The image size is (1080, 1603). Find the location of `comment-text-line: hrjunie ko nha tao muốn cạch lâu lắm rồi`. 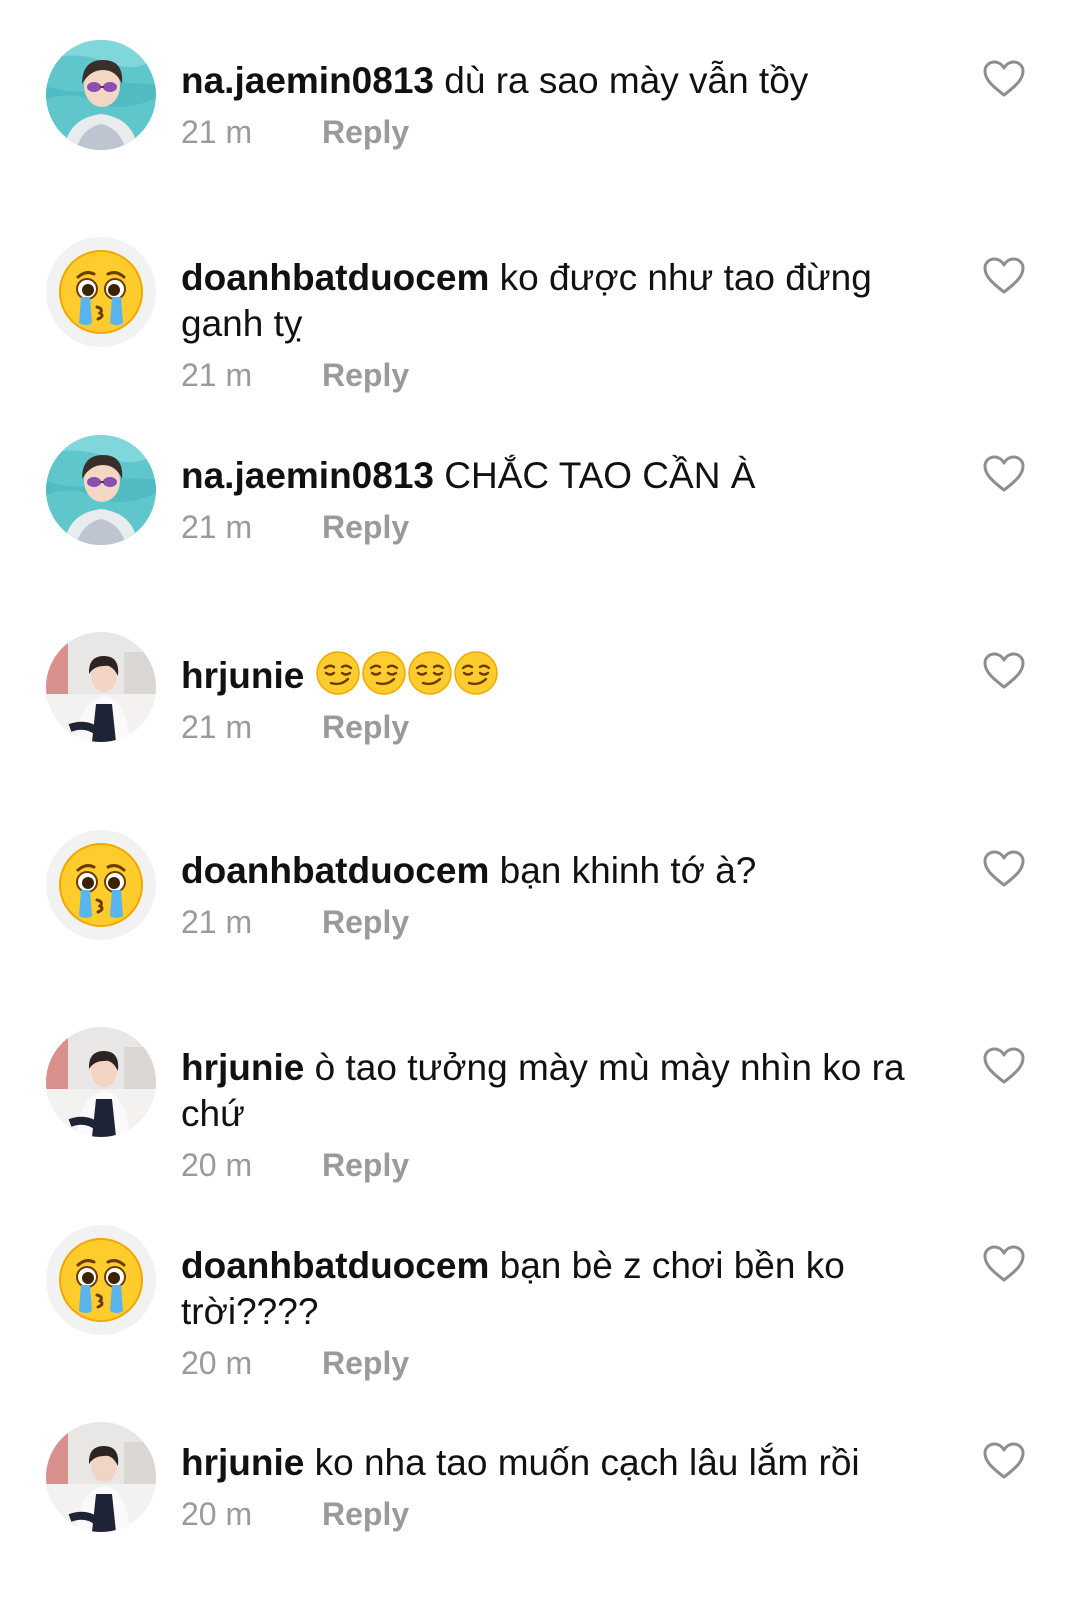

comment-text-line: hrjunie ko nha tao muốn cạch lâu lắm rồi is located at coordinates (556, 1463).